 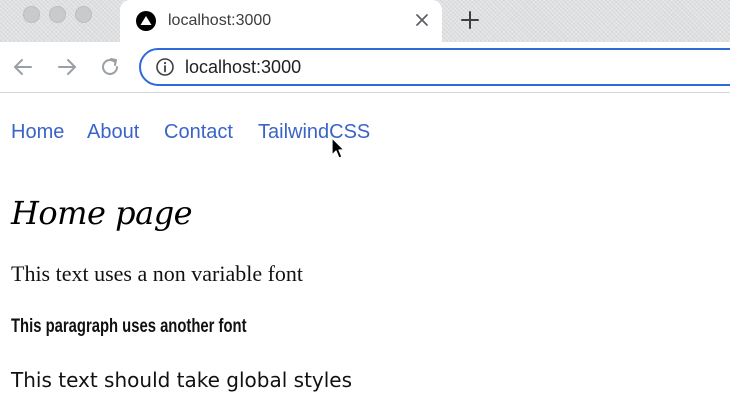 I want to click on pointer-cursor-icon, so click(x=339, y=149).